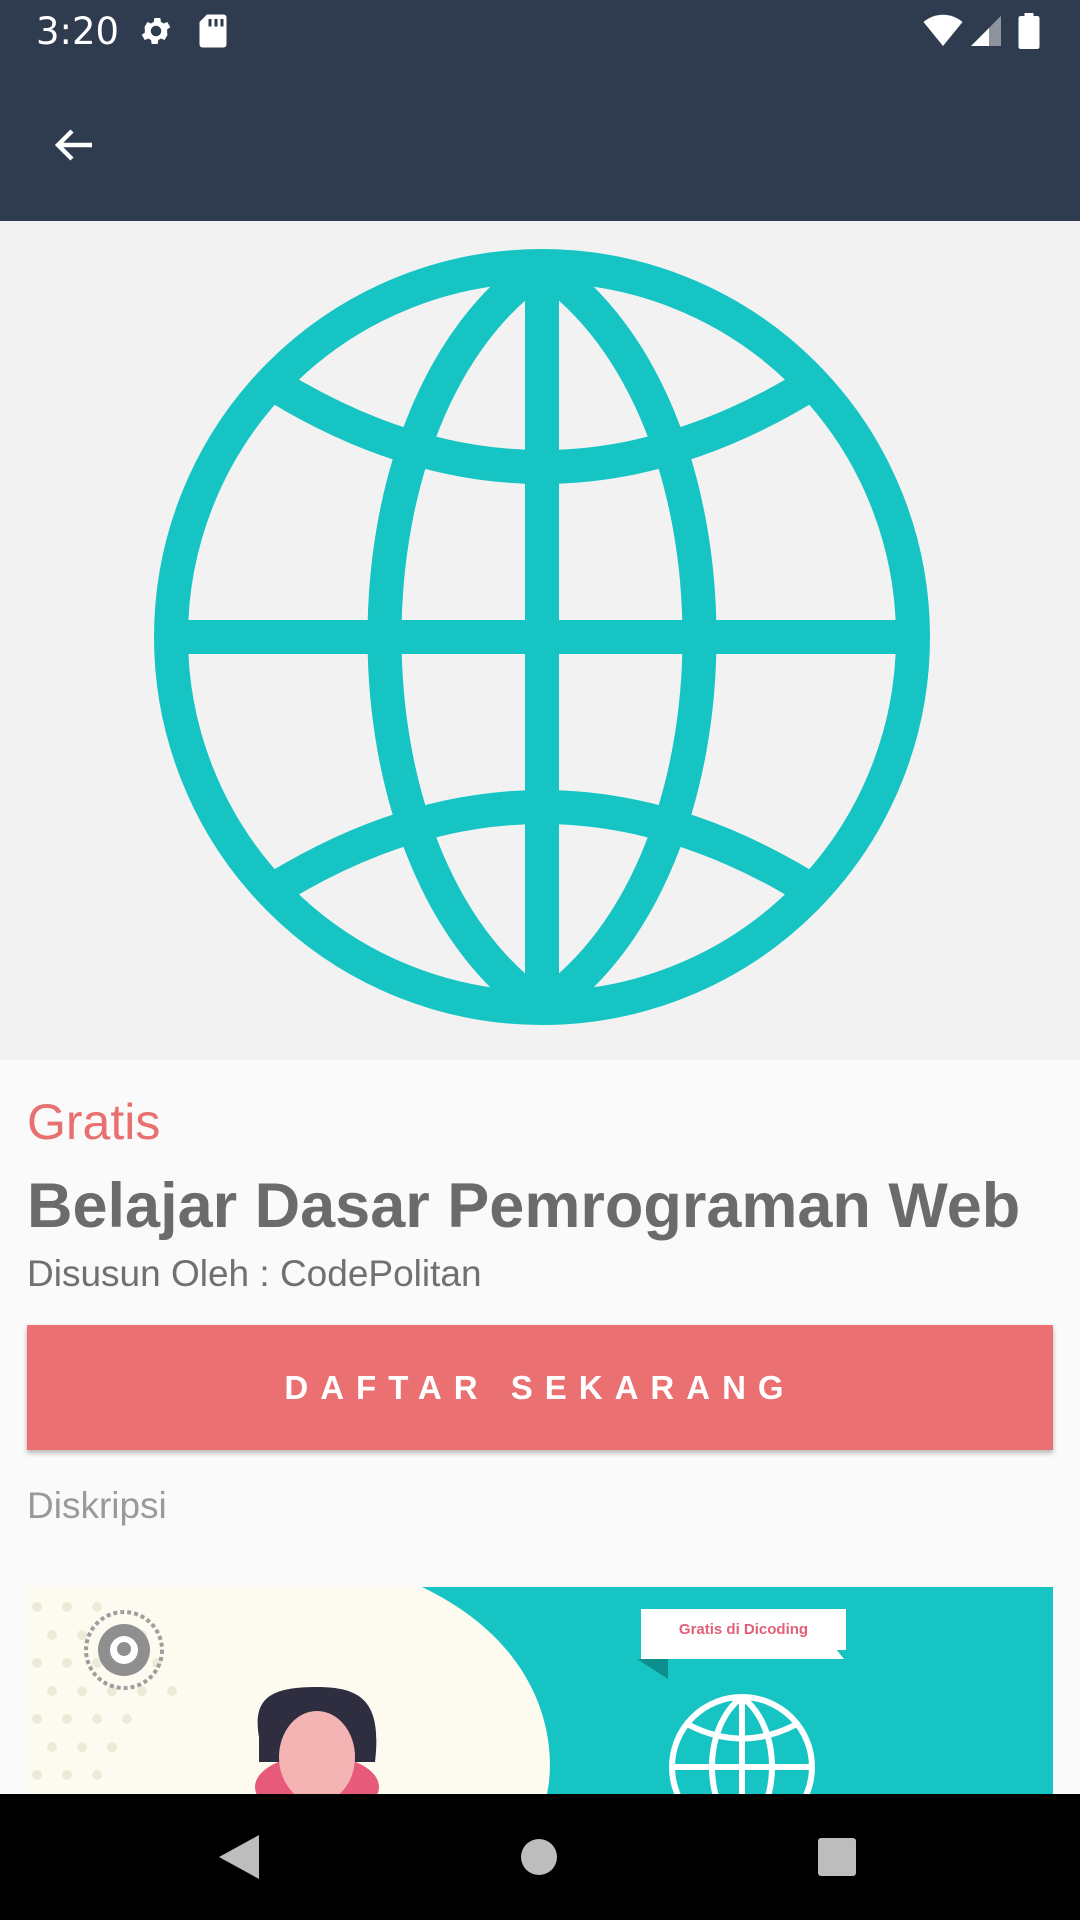  I want to click on battery-icon, so click(1029, 33).